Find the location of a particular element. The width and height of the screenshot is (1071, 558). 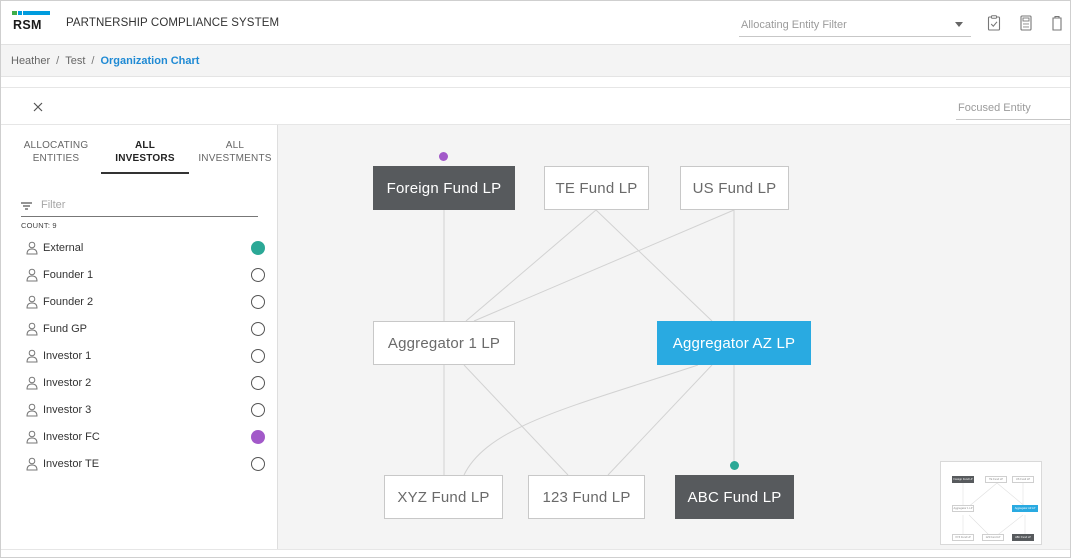

investor-list-item: Investor 2 is located at coordinates (143, 384).